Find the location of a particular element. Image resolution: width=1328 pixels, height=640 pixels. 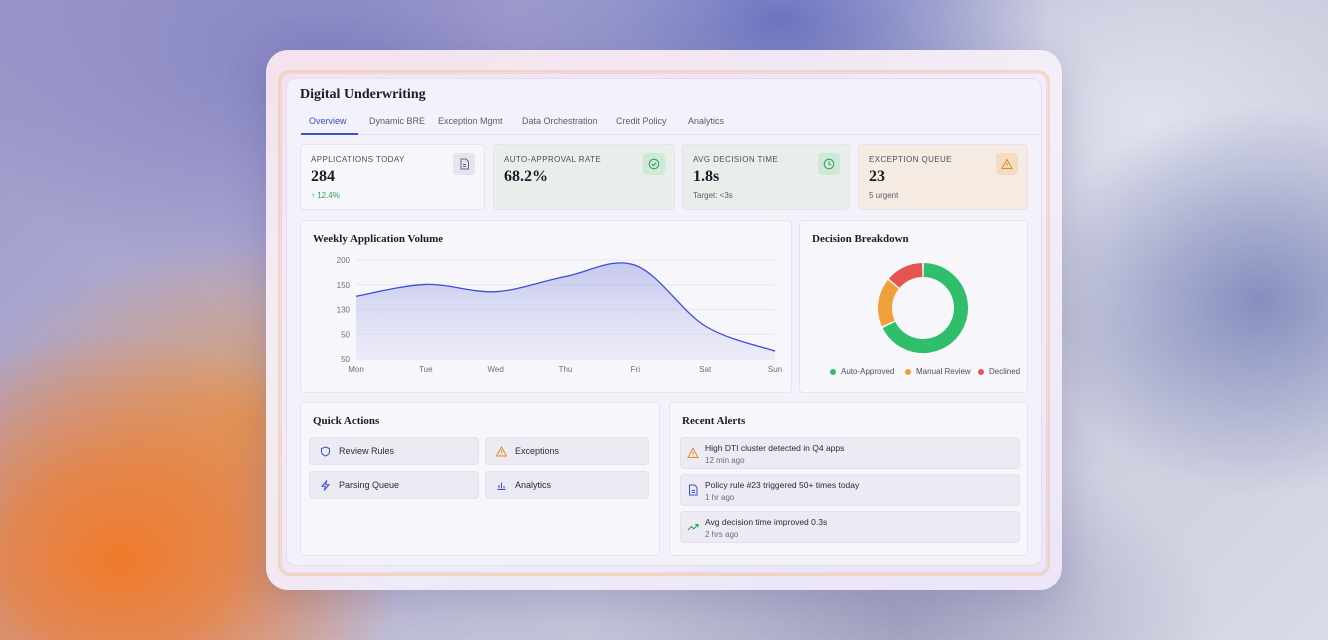

legend-manual-review: Manual Review is located at coordinates (938, 371).